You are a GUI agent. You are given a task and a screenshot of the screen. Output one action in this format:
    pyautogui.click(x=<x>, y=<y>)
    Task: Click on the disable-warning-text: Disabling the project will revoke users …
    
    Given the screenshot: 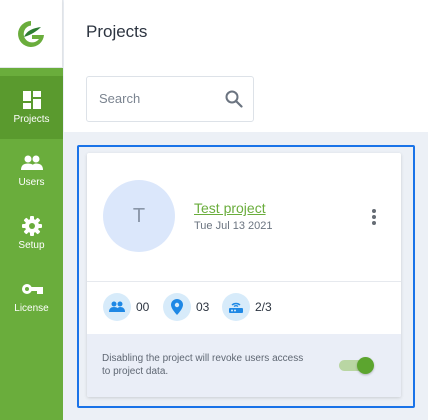 What is the action you would take?
    pyautogui.click(x=203, y=365)
    